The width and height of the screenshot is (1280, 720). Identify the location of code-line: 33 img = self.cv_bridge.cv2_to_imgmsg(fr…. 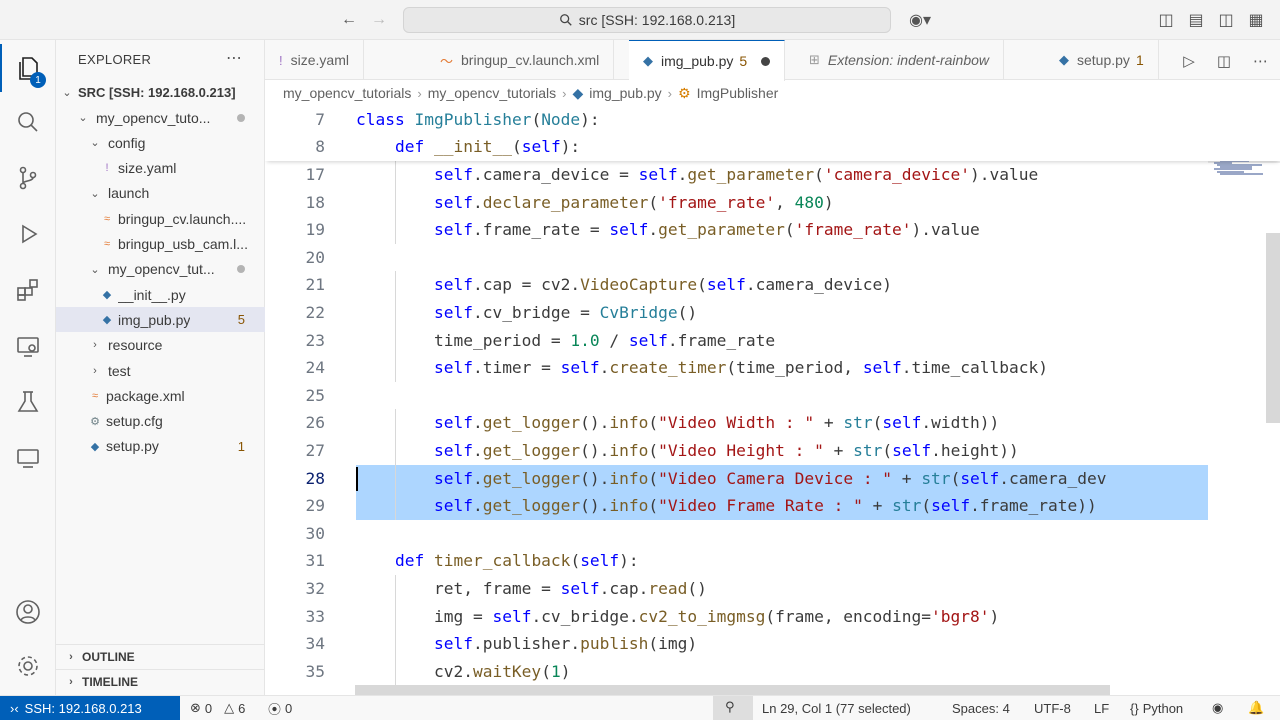
(735, 616).